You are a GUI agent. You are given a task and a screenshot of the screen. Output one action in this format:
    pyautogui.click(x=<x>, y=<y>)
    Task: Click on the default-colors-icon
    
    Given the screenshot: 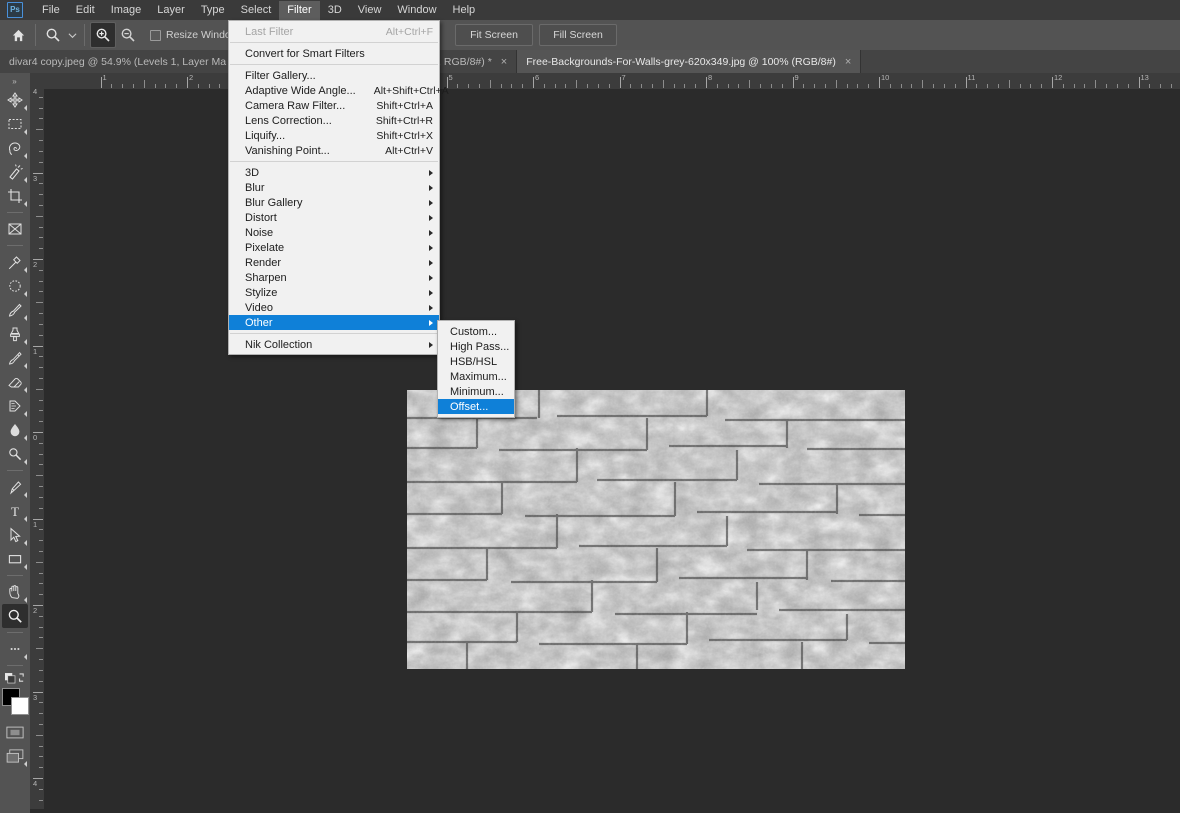 What is the action you would take?
    pyautogui.click(x=15, y=678)
    